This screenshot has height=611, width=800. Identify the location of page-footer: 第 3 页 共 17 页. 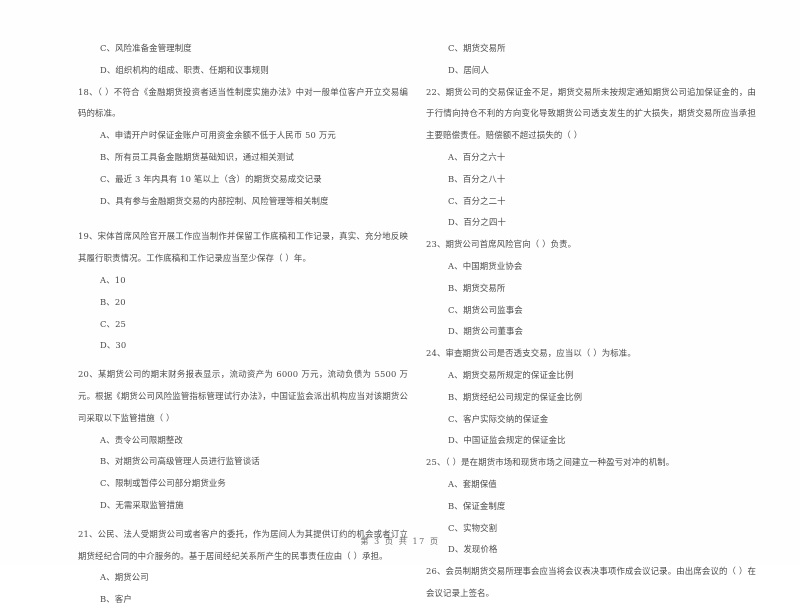
(400, 541).